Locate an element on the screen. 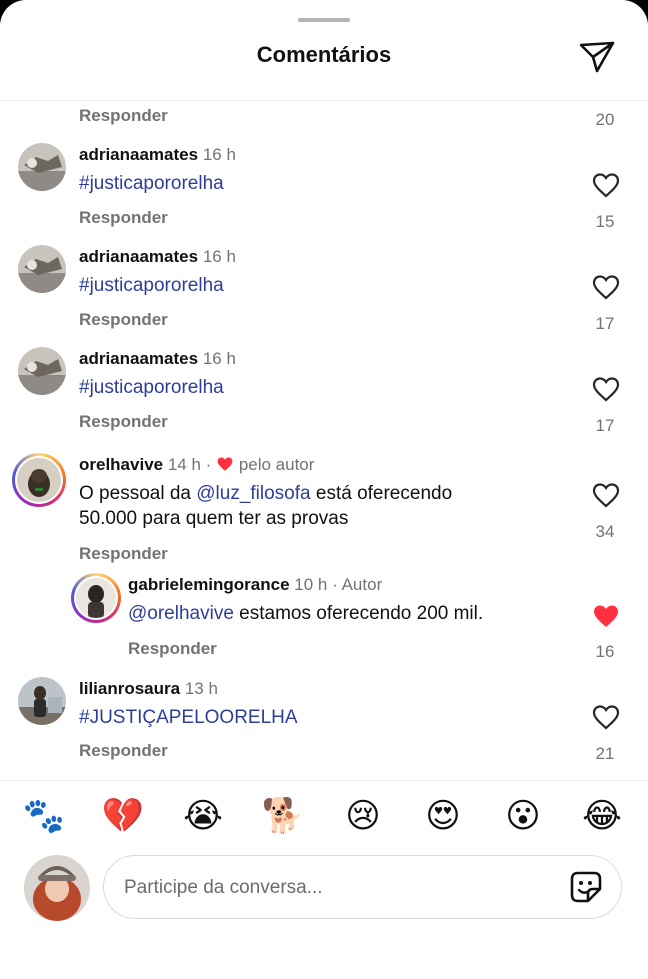 This screenshot has width=648, height=979. mention-link: @luz_filosofa is located at coordinates (253, 493).